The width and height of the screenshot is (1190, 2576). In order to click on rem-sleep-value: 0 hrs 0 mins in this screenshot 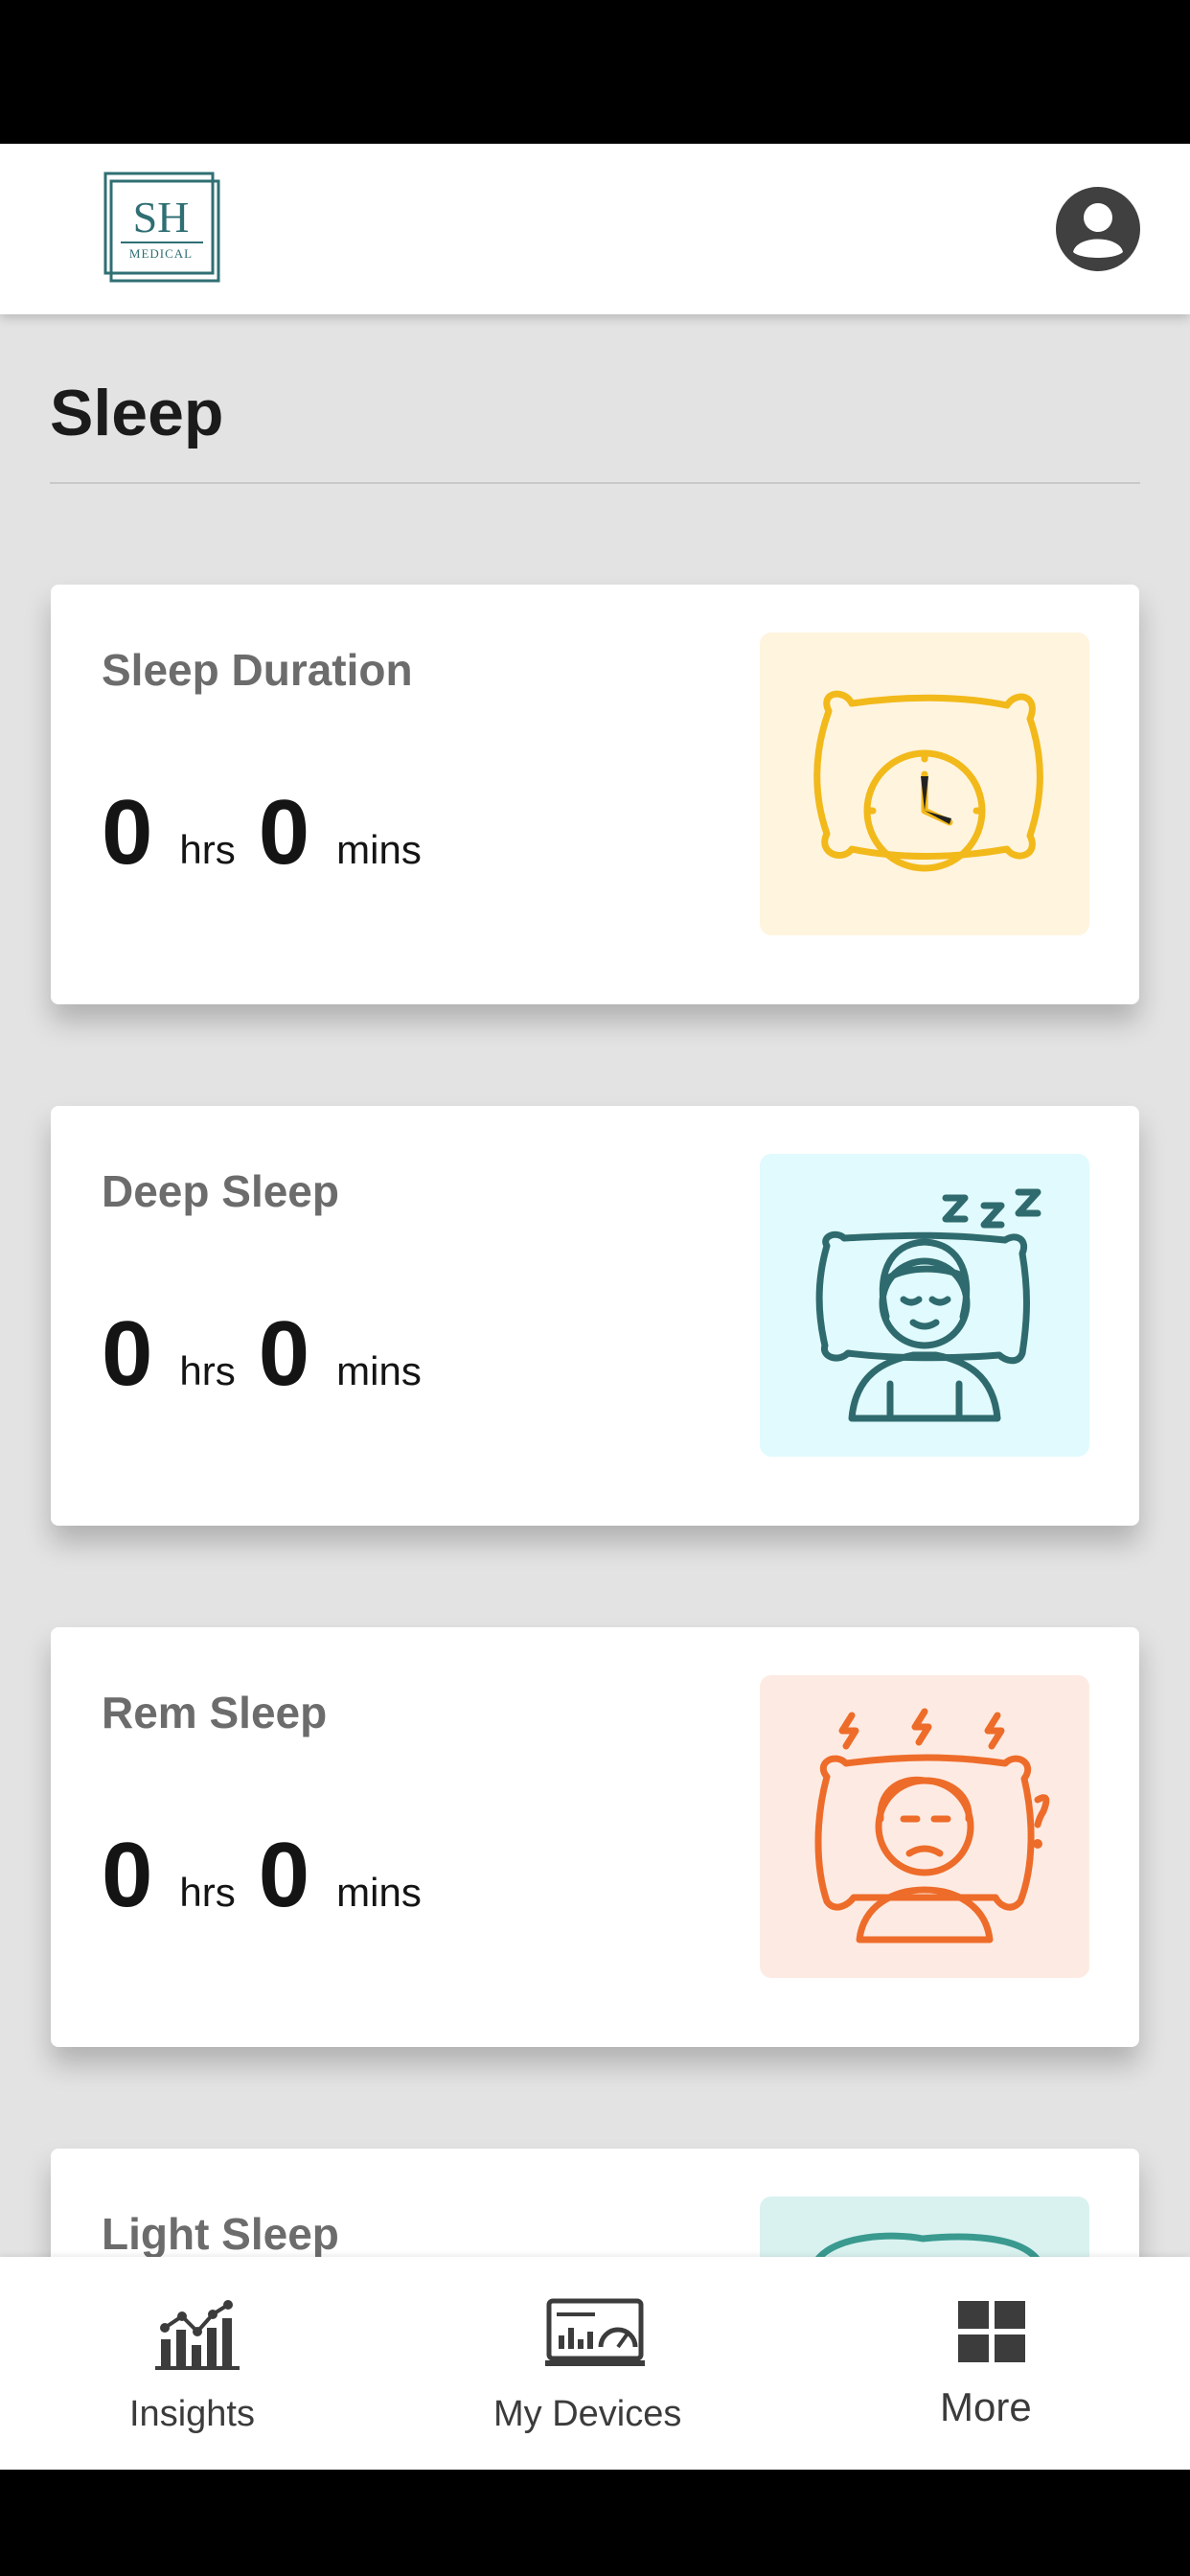, I will do `click(273, 1875)`.